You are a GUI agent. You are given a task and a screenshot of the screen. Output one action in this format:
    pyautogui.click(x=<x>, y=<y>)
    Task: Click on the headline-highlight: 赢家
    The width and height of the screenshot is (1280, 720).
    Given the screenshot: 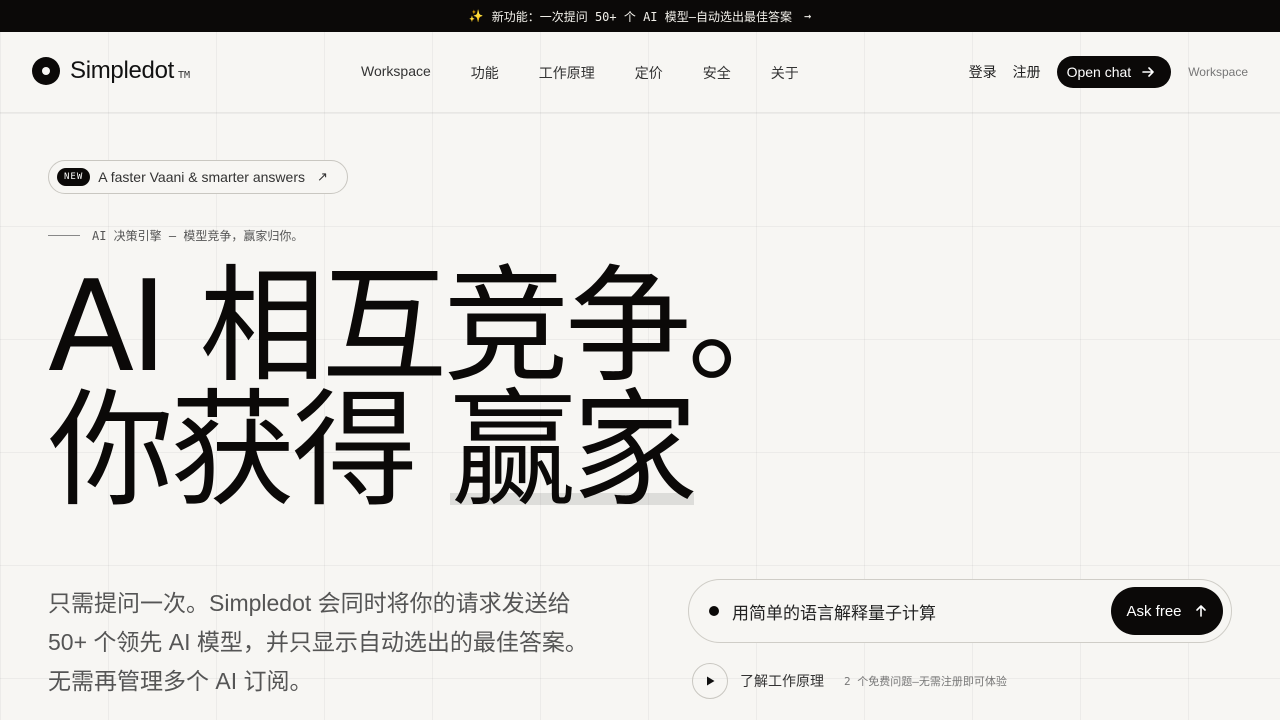 What is the action you would take?
    pyautogui.click(x=574, y=450)
    